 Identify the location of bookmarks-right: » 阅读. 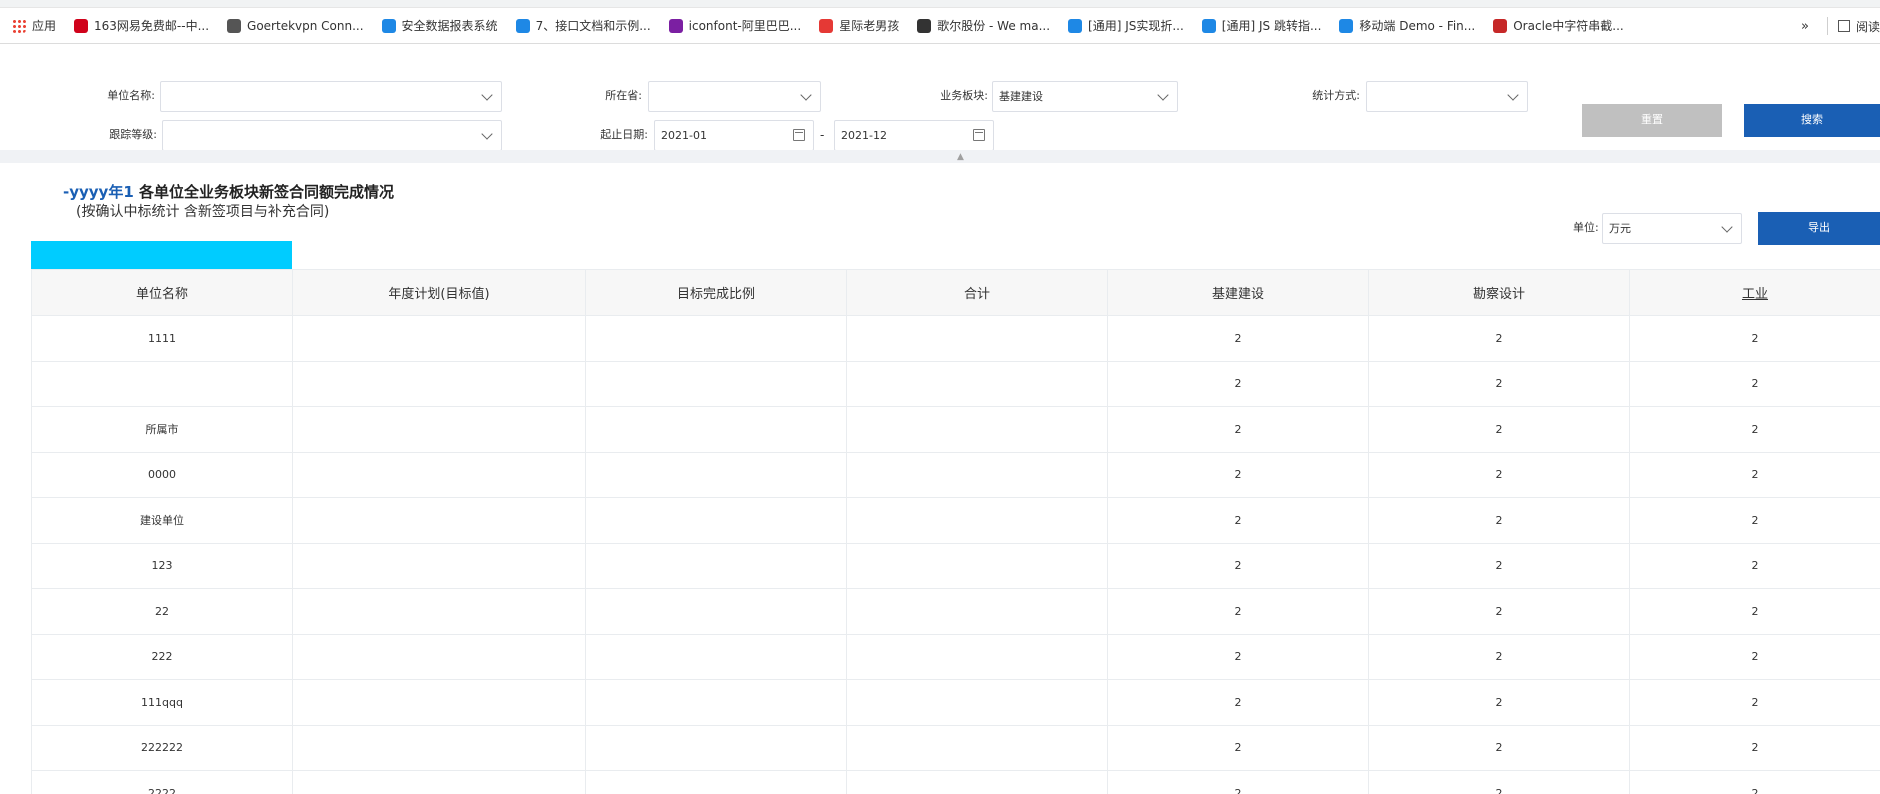
(1840, 26).